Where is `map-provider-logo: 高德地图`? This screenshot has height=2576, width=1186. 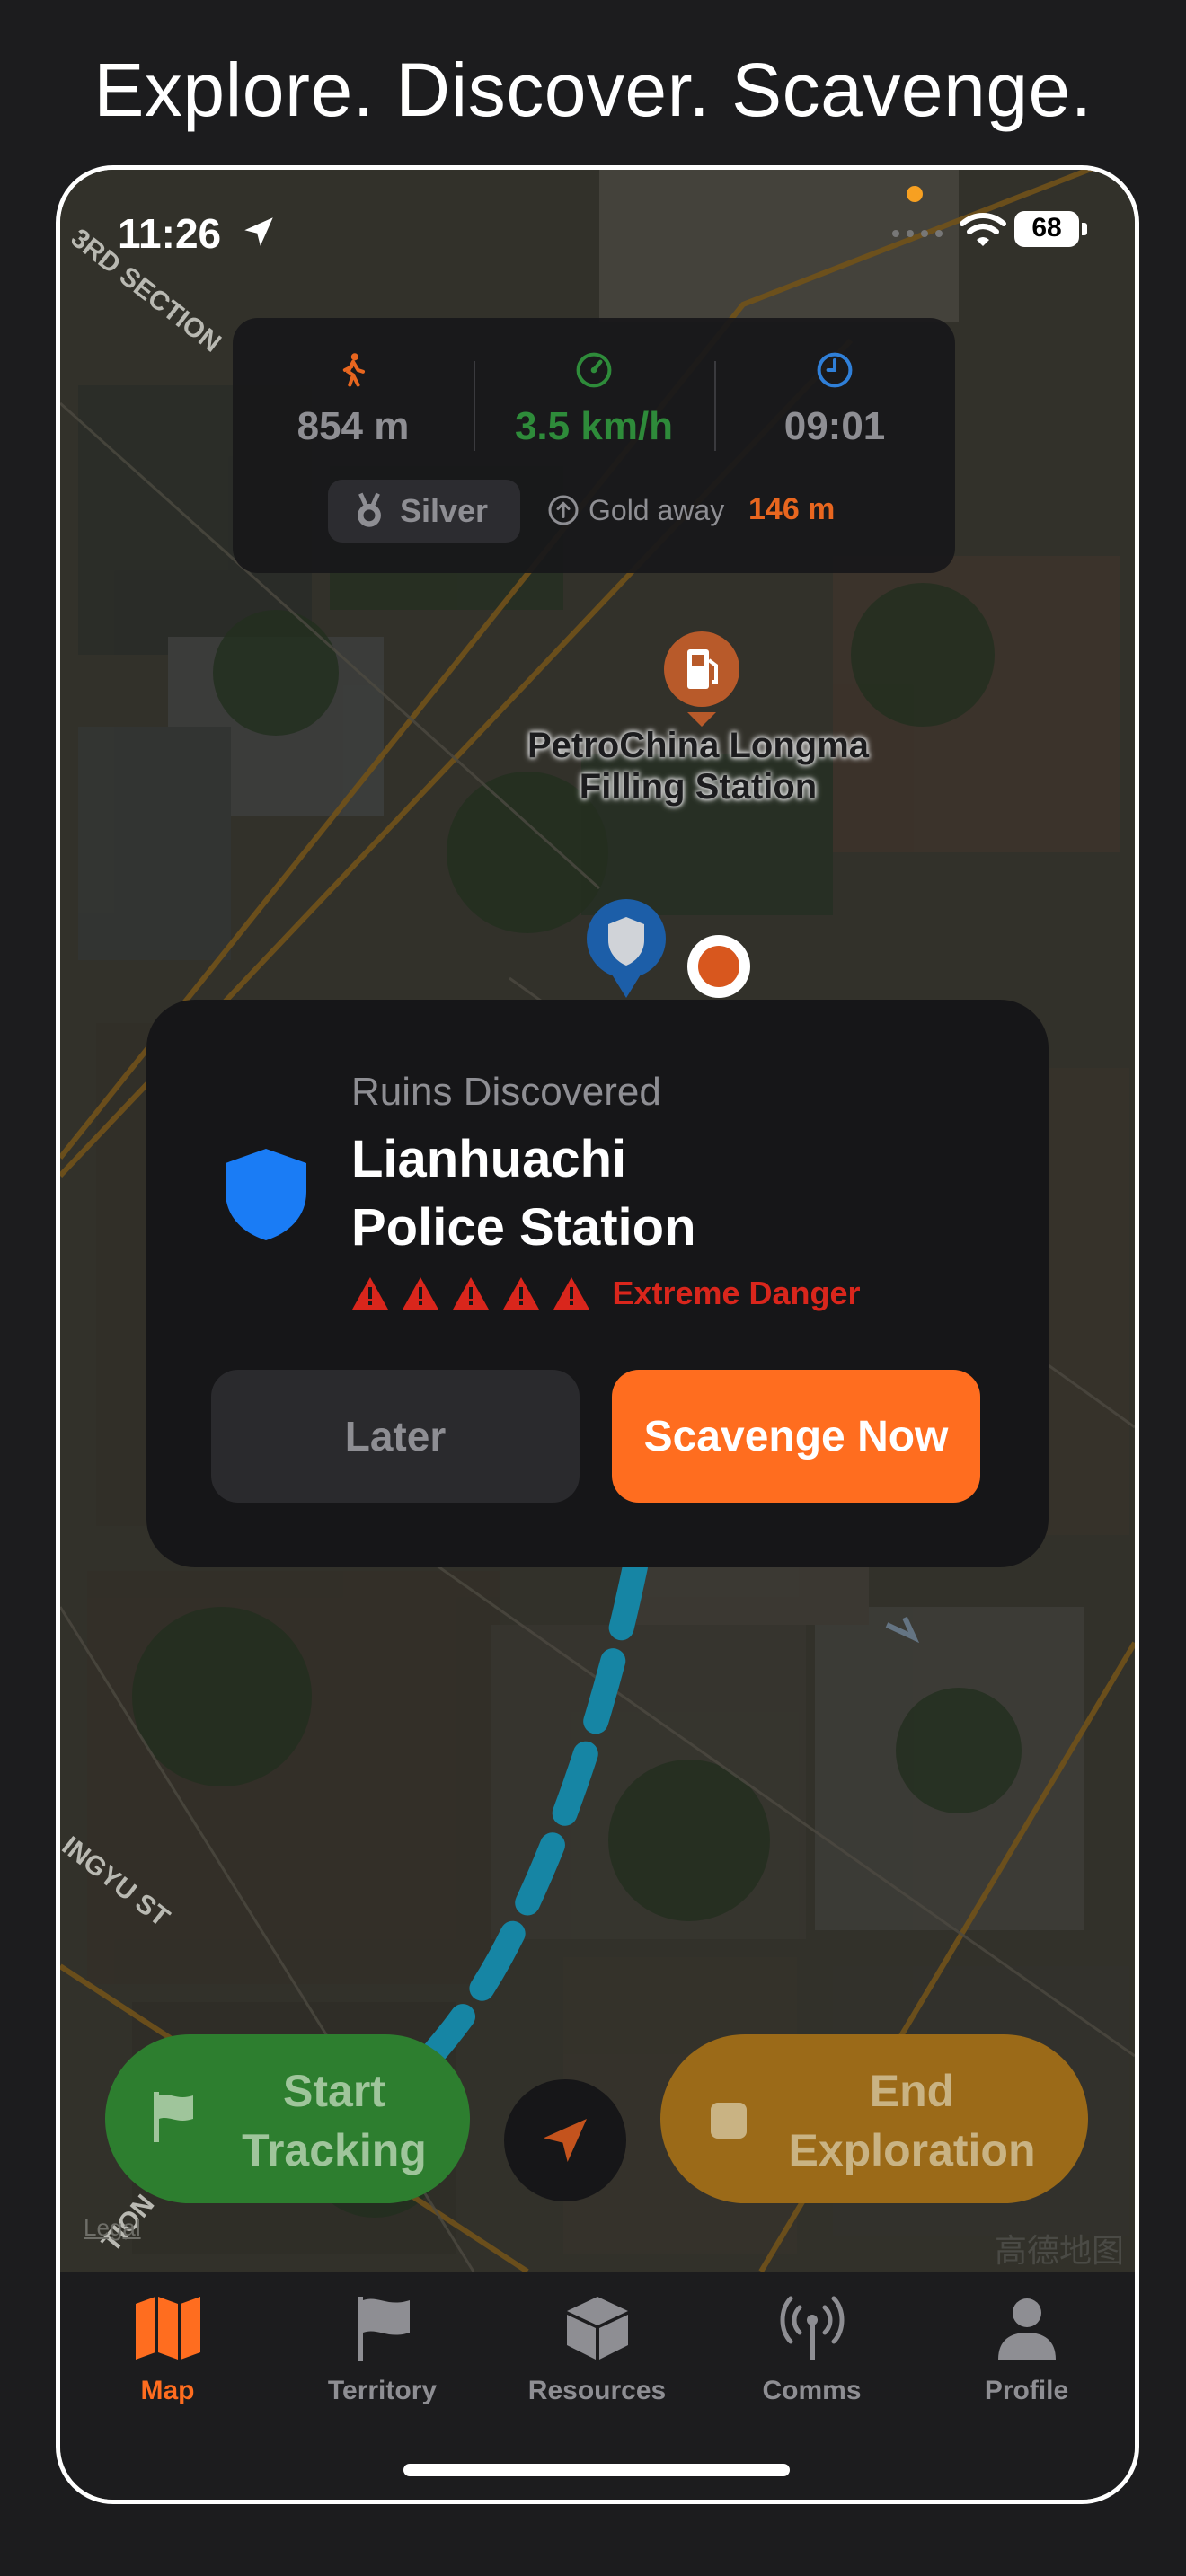 map-provider-logo: 高德地图 is located at coordinates (1060, 2250).